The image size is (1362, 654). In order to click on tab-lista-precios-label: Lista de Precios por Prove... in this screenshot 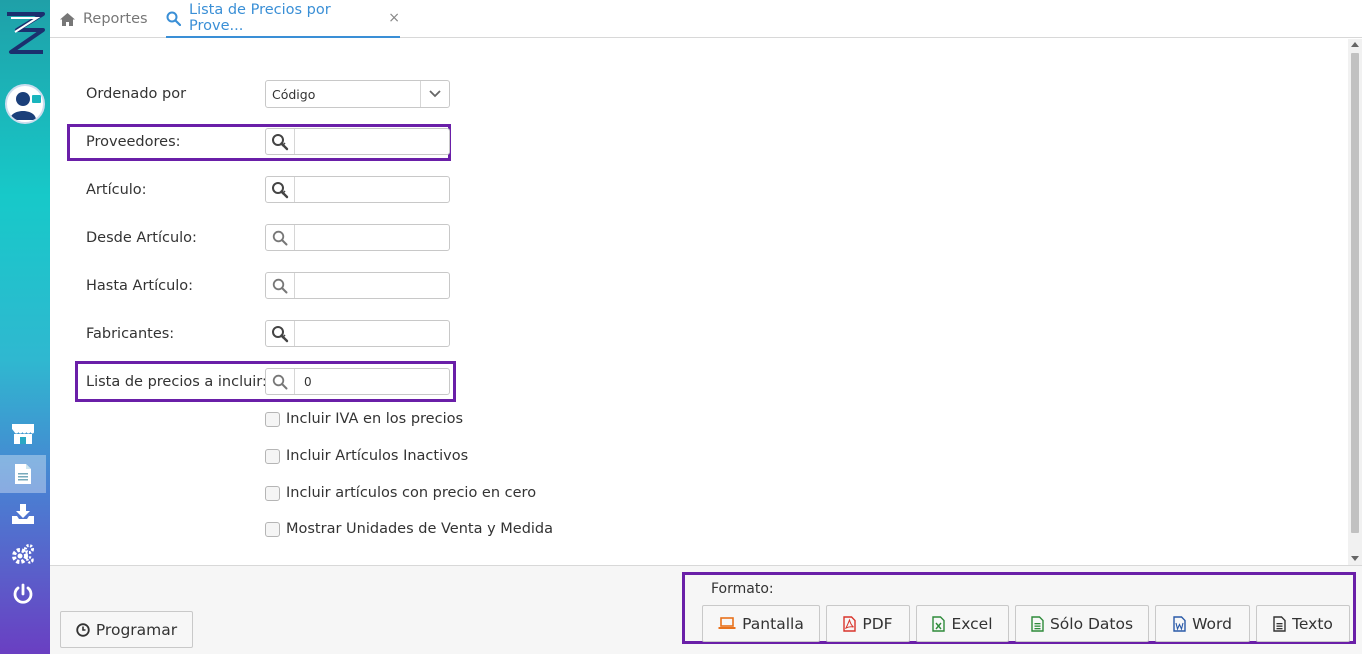, I will do `click(260, 18)`.